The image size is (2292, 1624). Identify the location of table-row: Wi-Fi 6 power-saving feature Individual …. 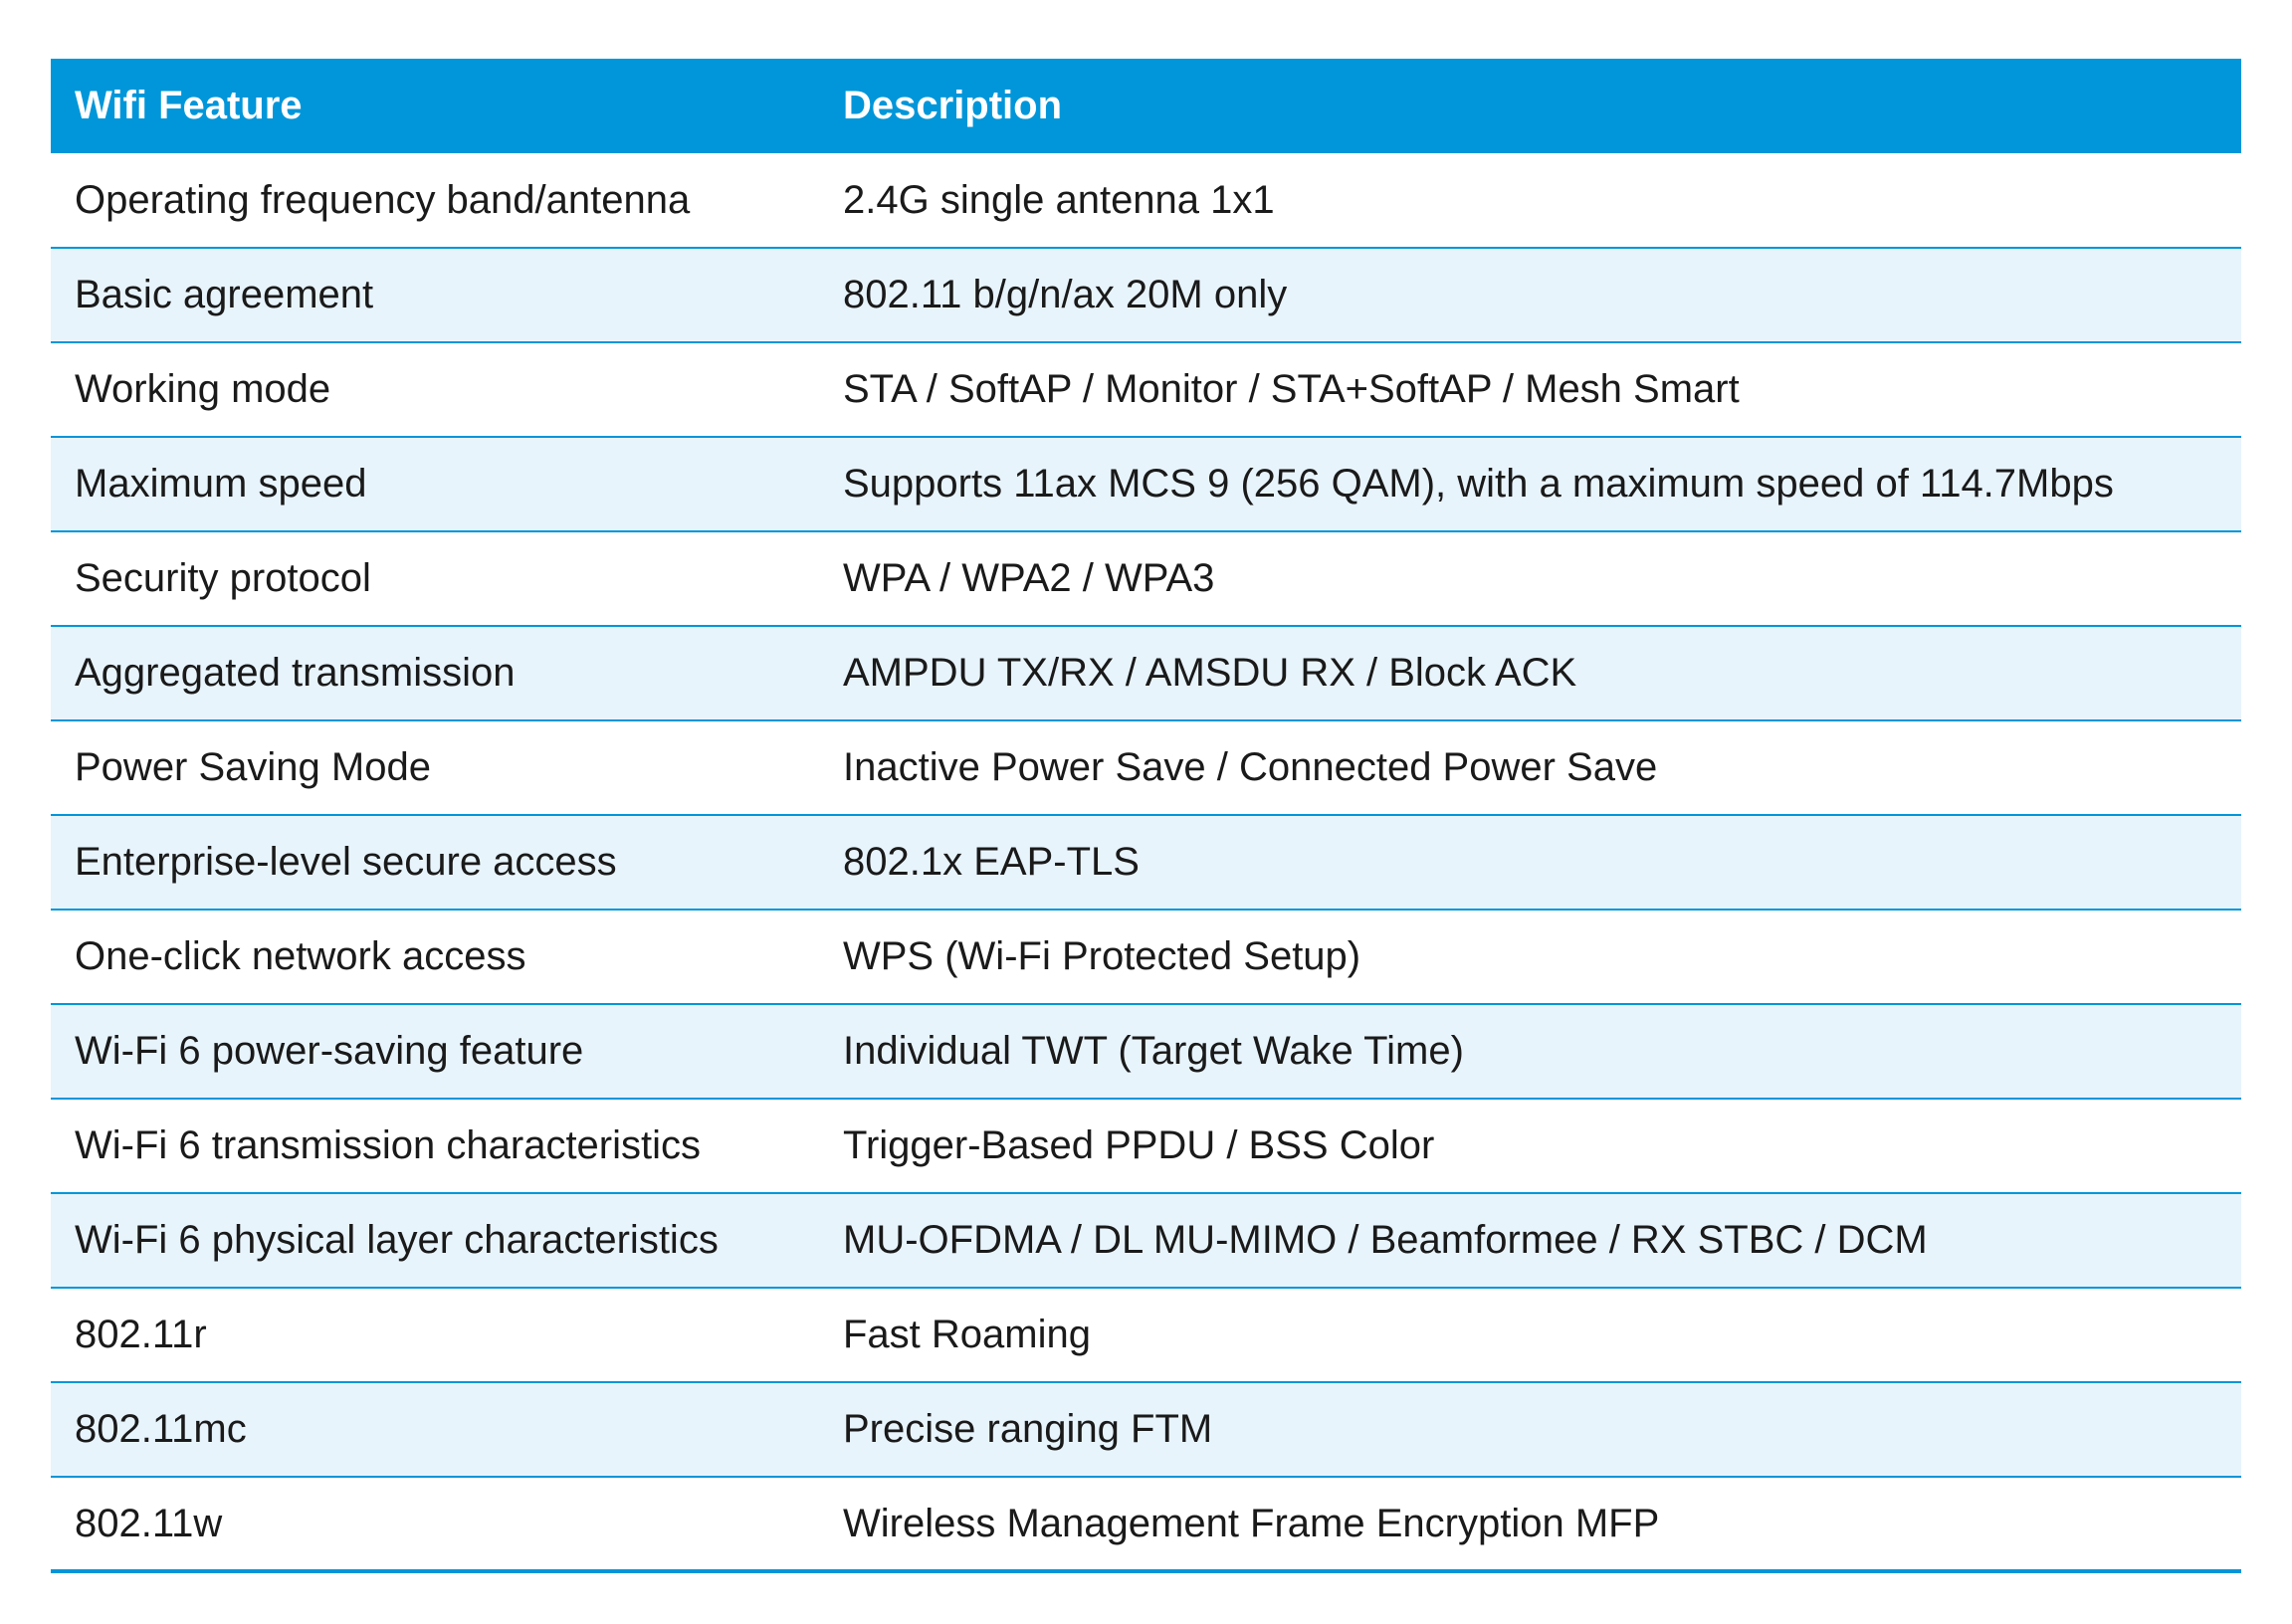
(1146, 1051).